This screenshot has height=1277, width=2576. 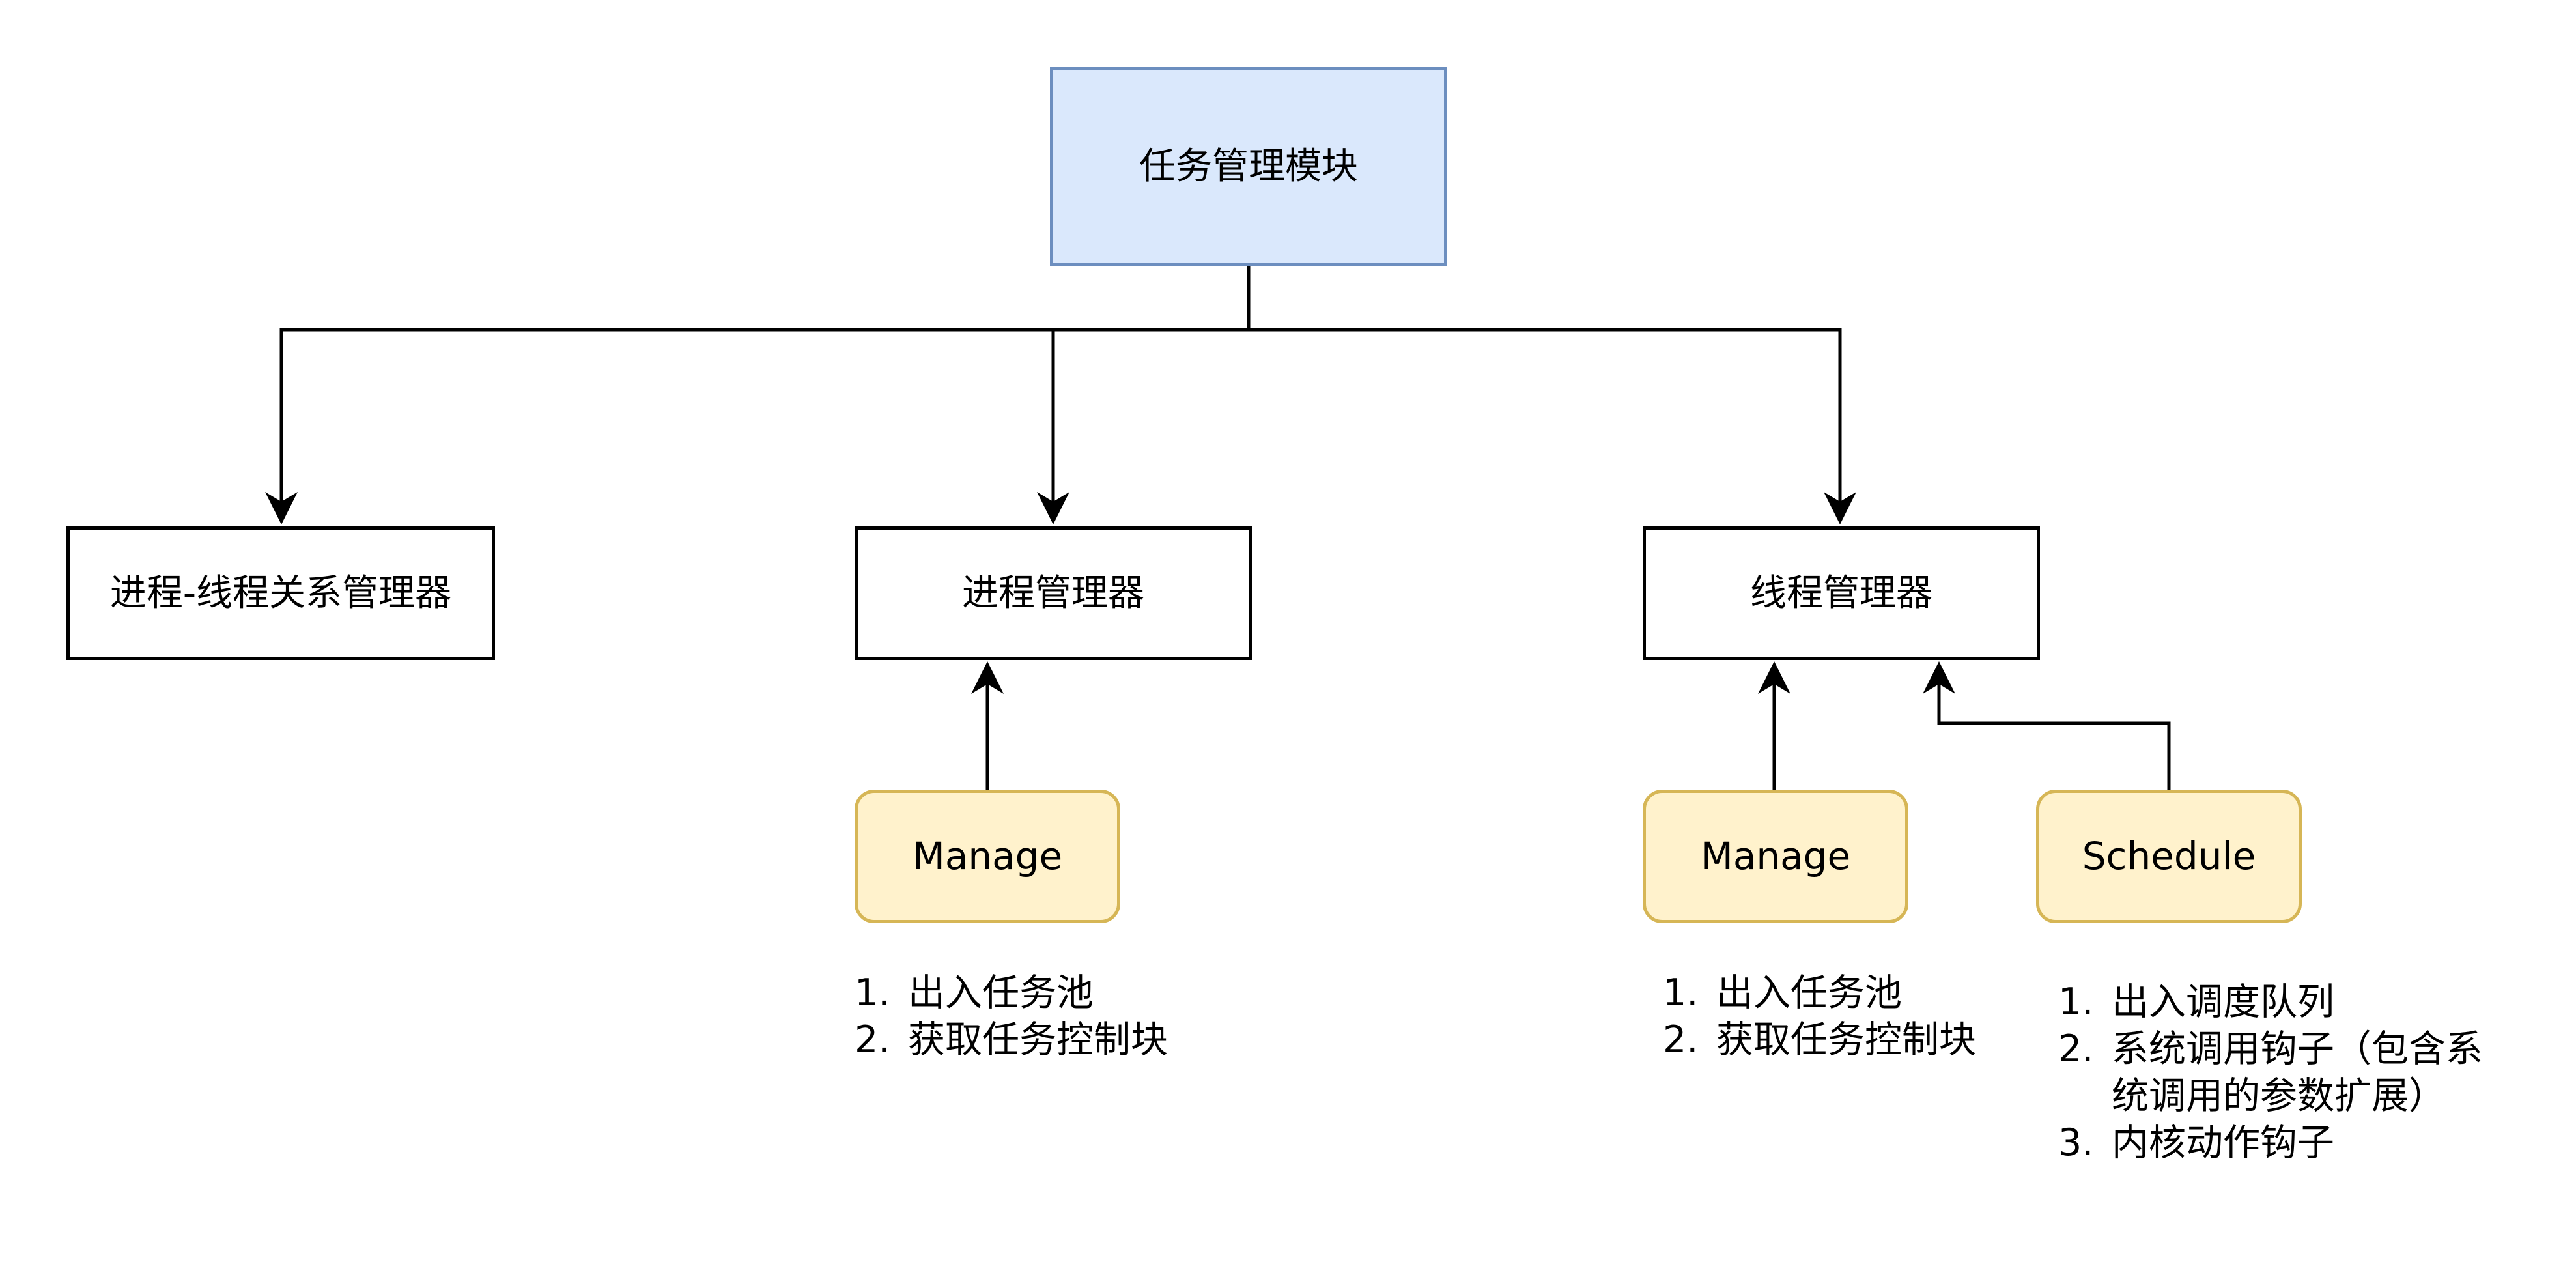 I want to click on thread-manager-box: 线程管理器, so click(x=1841, y=593).